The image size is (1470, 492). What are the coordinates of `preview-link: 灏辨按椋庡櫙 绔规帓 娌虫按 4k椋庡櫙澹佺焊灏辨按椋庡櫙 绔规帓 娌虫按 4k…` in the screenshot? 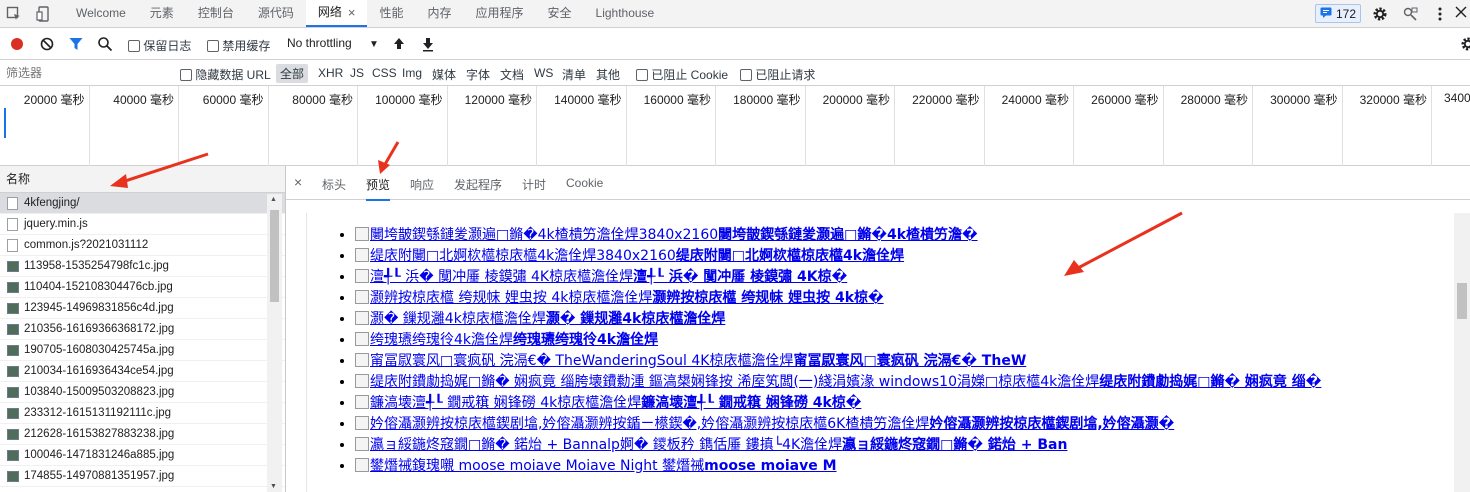 It's located at (619, 298).